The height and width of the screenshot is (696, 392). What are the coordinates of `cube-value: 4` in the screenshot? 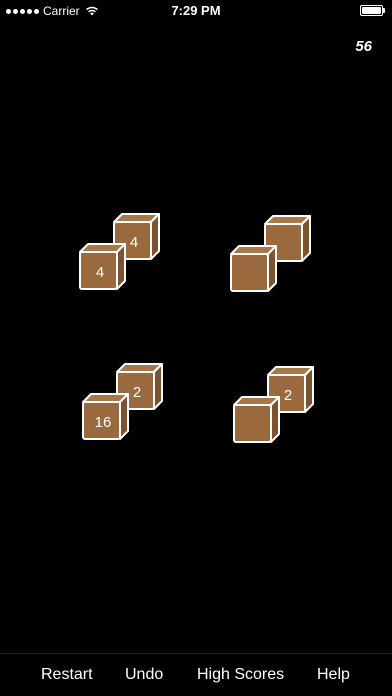 It's located at (100, 272).